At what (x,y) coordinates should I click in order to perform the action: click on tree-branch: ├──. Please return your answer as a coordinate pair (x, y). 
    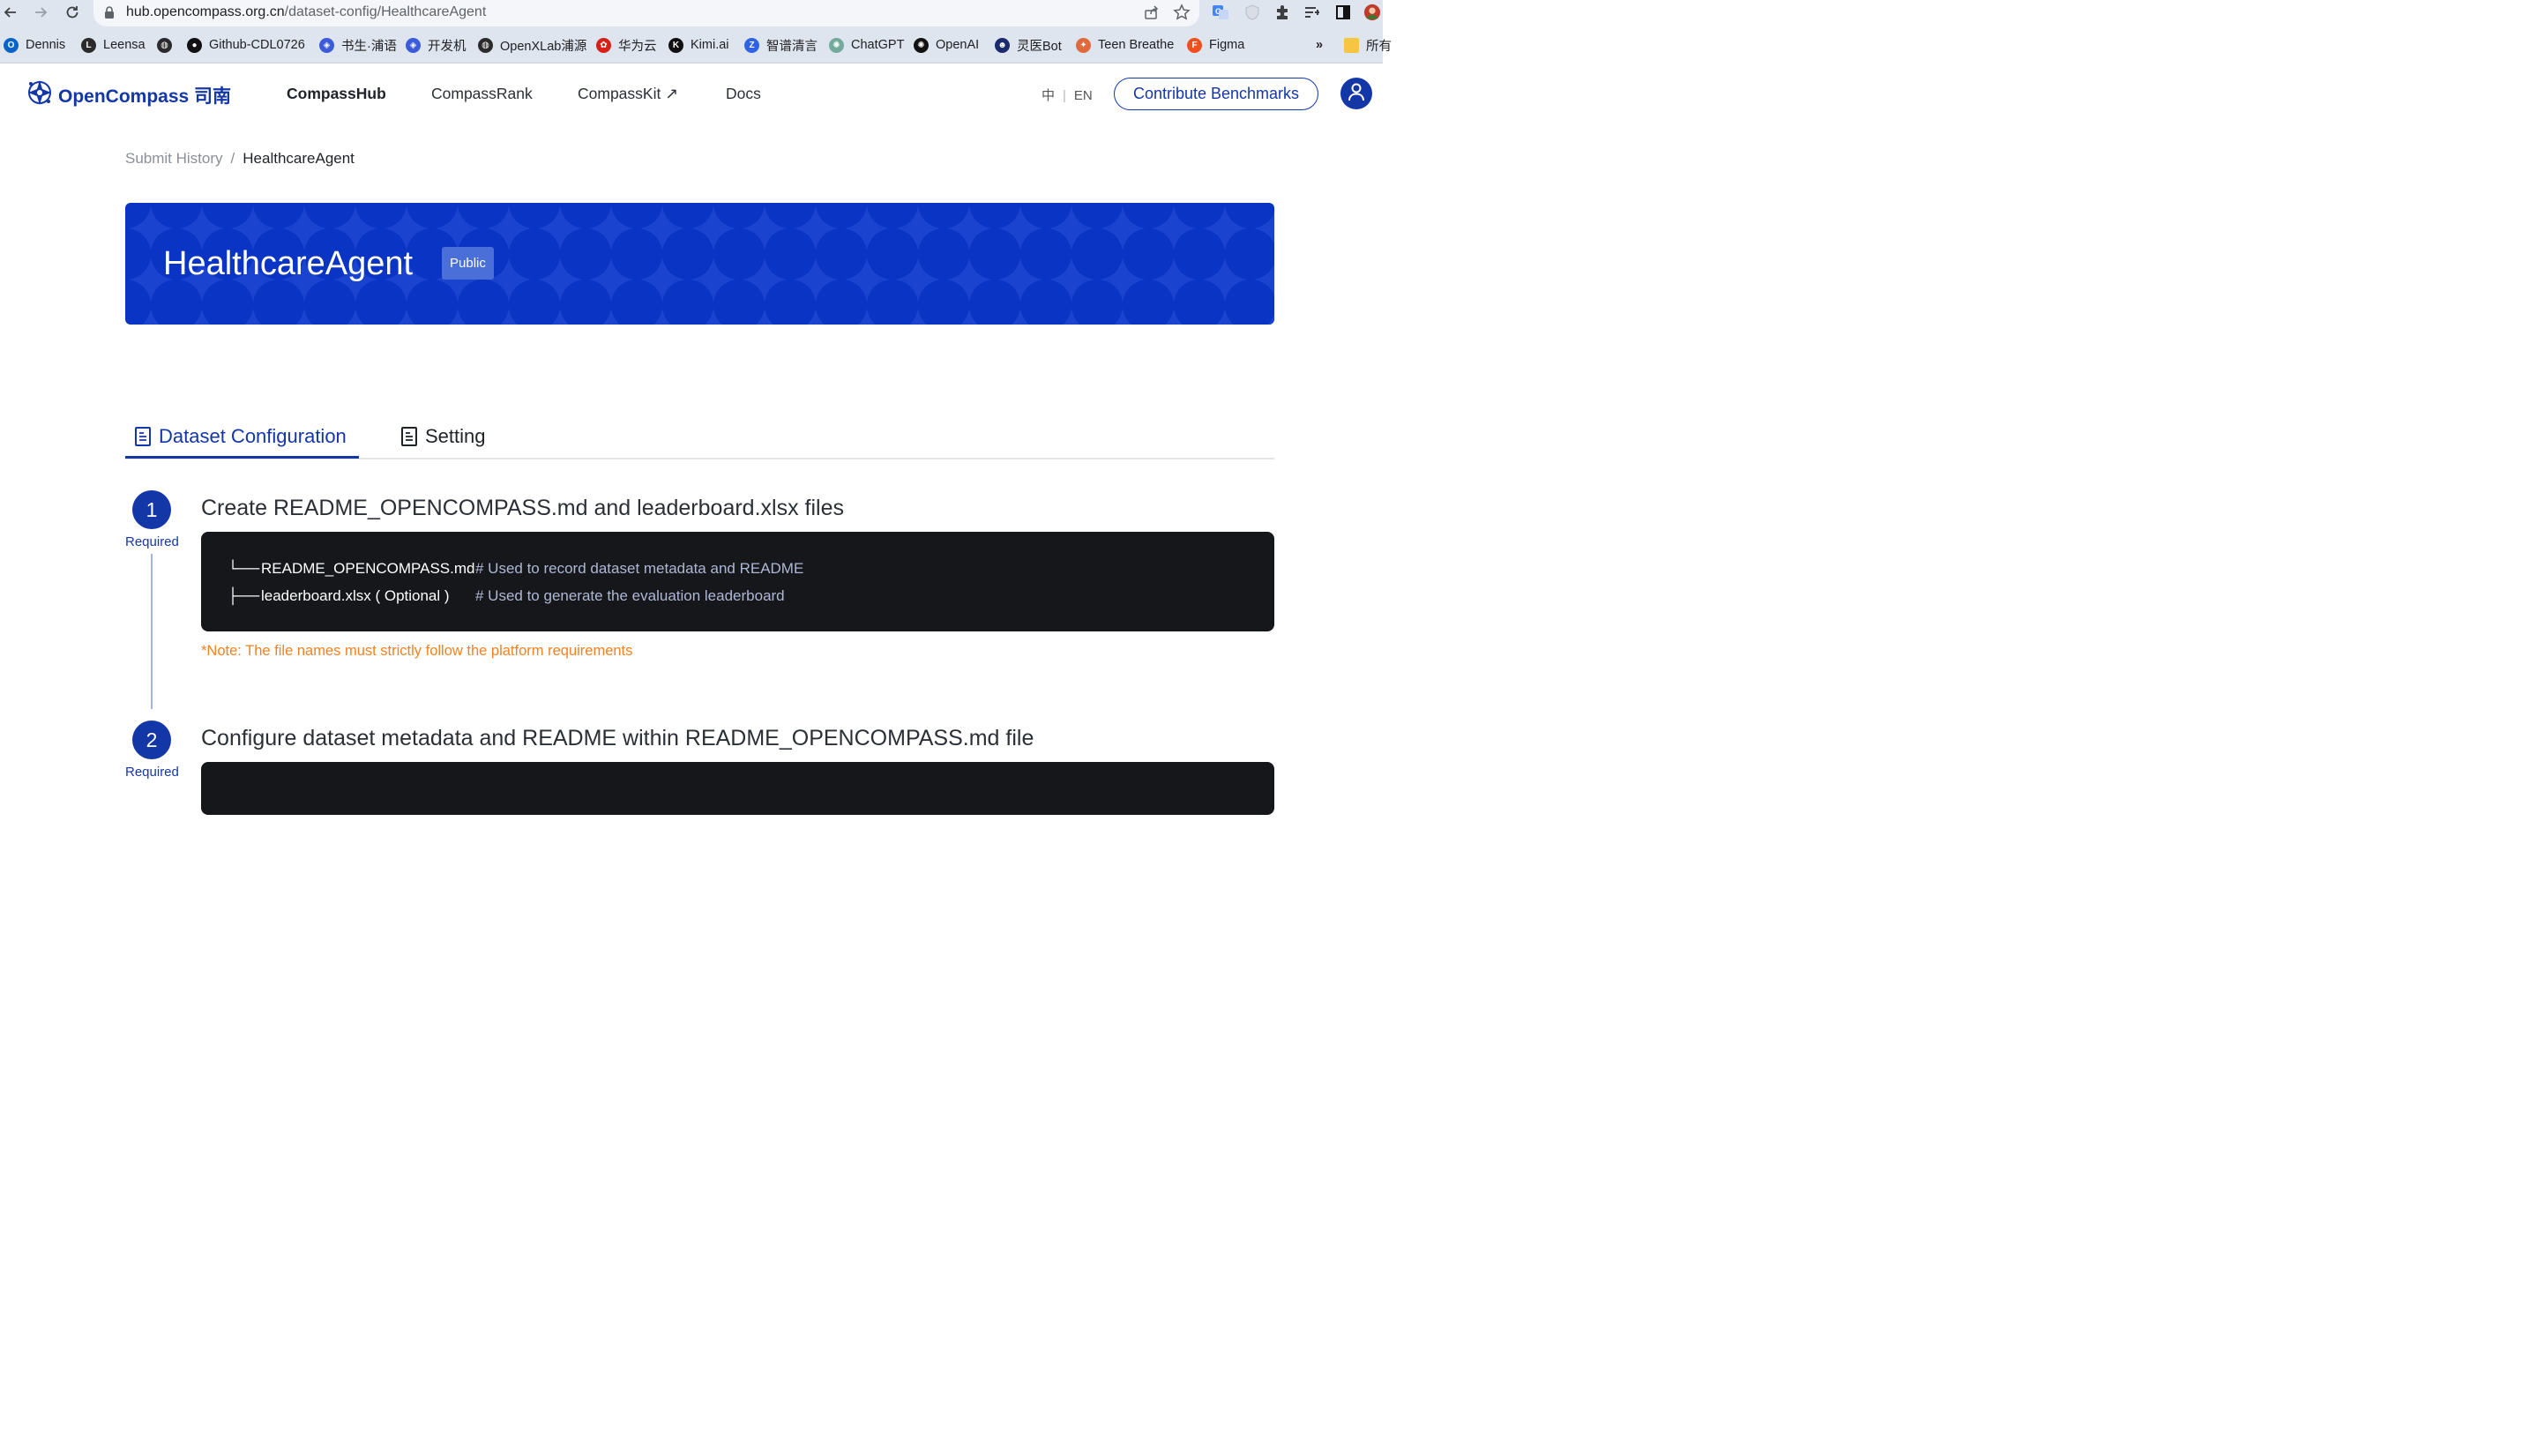
    Looking at the image, I should click on (244, 595).